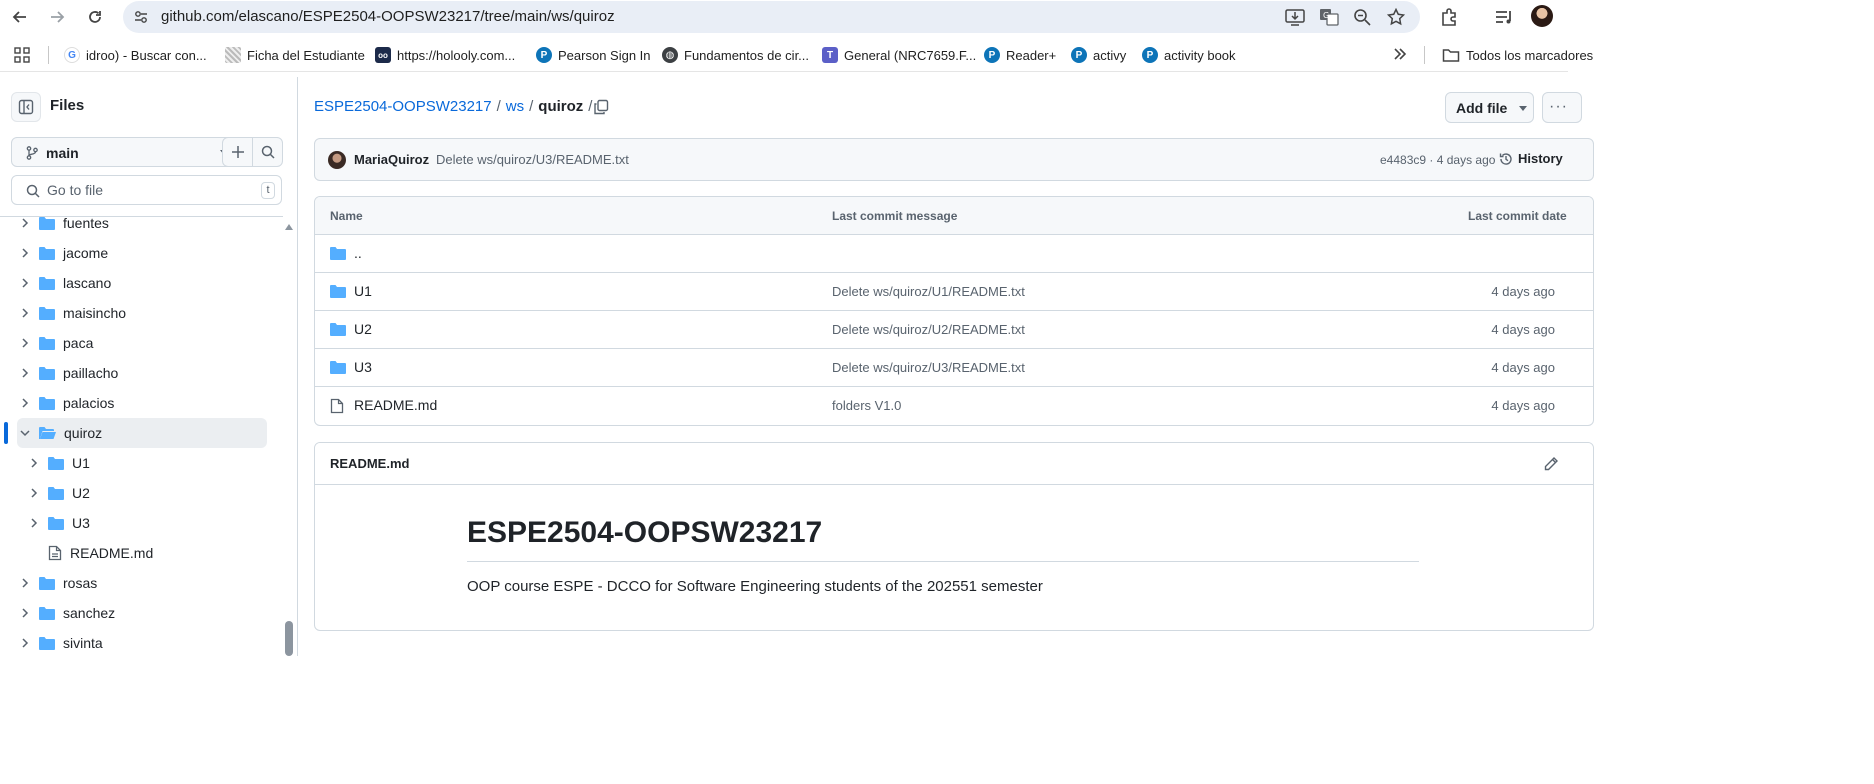  I want to click on author-avatar, so click(337, 160).